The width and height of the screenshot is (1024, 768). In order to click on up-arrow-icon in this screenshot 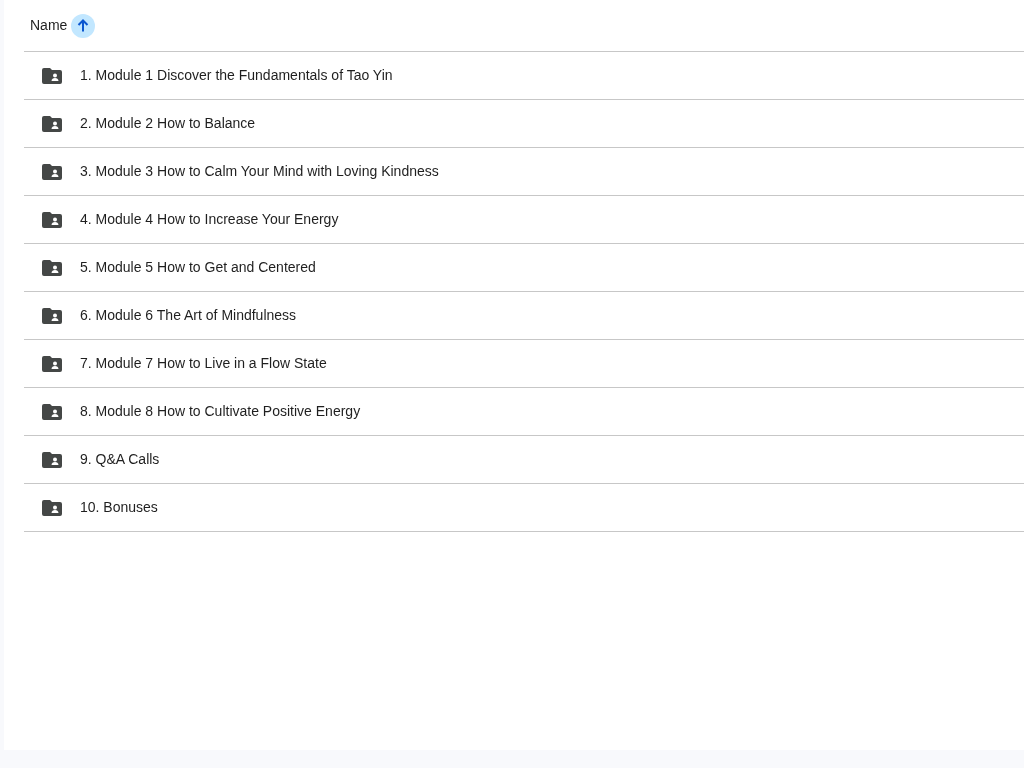, I will do `click(83, 25)`.